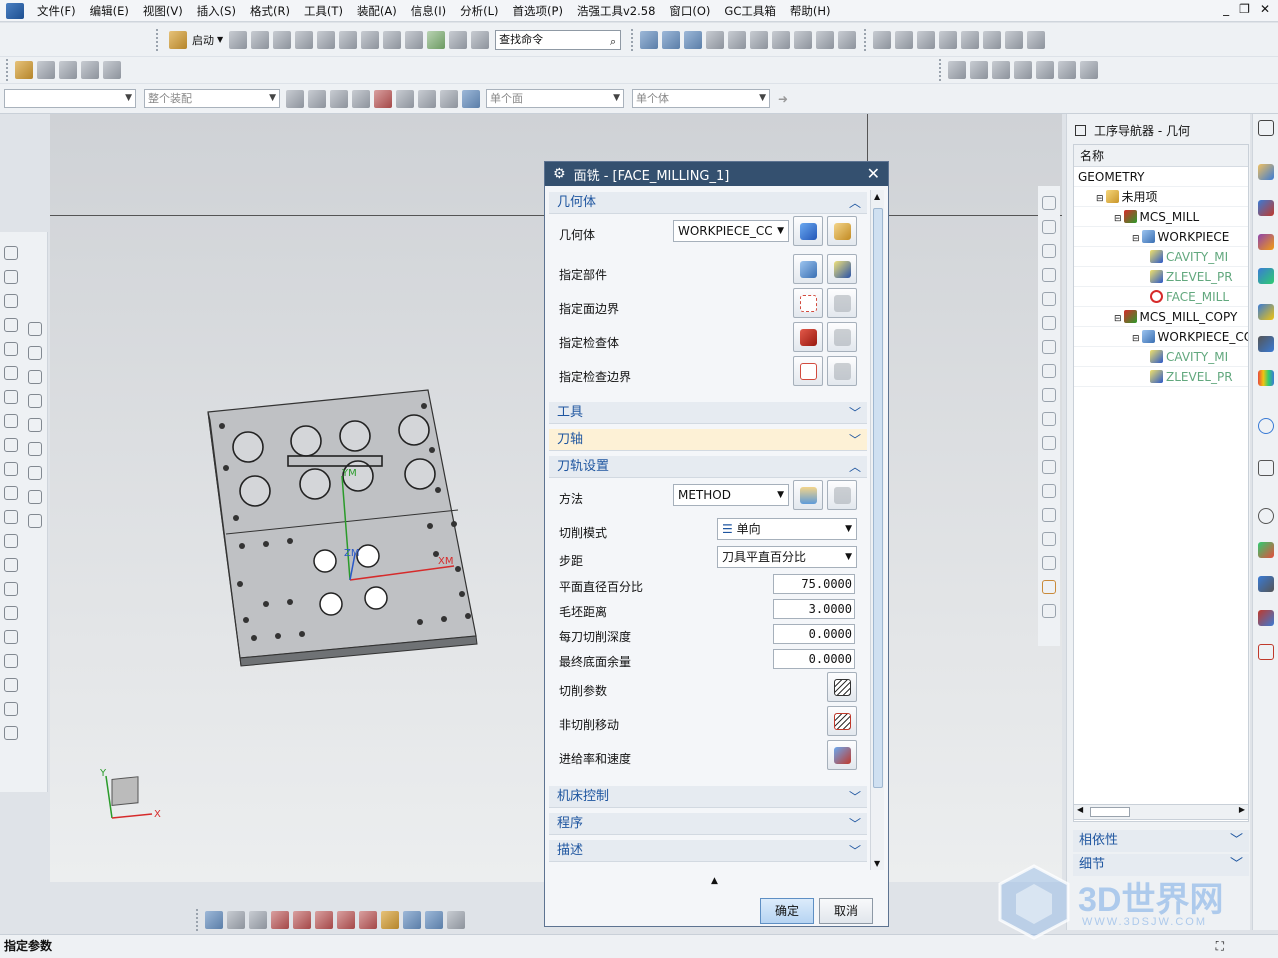 The width and height of the screenshot is (1278, 958). Describe the element at coordinates (1266, 652) in the screenshot. I see `roles-icon` at that location.